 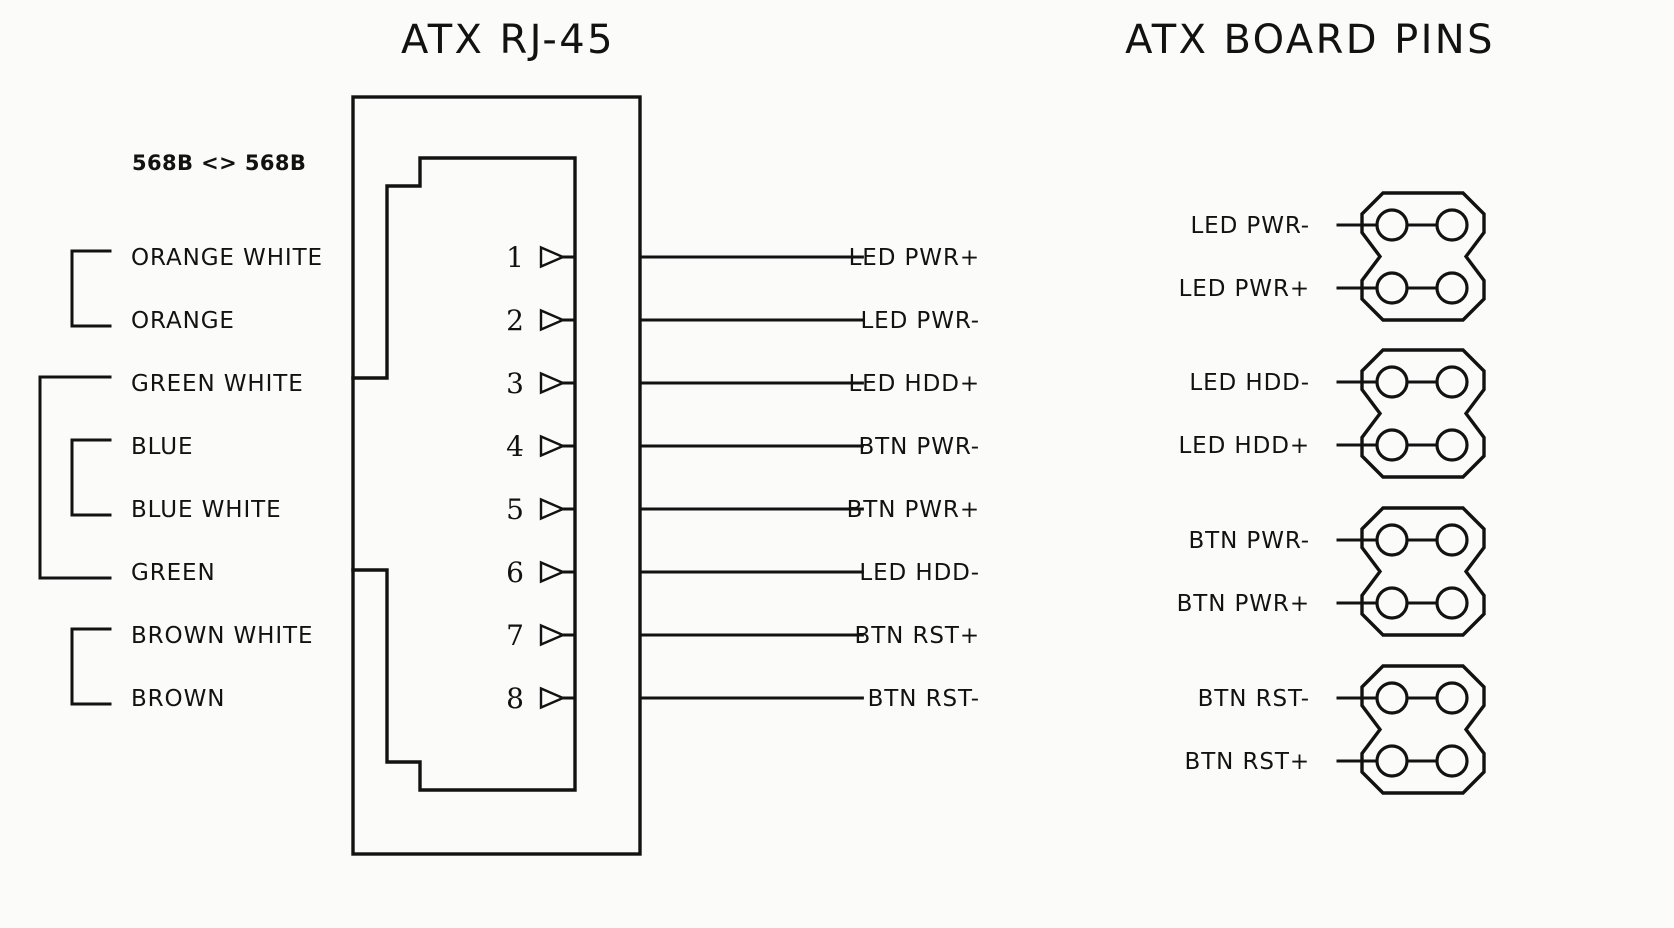 What do you see at coordinates (217, 384) in the screenshot?
I see `wire-color-label-3: GREEN WHITE` at bounding box center [217, 384].